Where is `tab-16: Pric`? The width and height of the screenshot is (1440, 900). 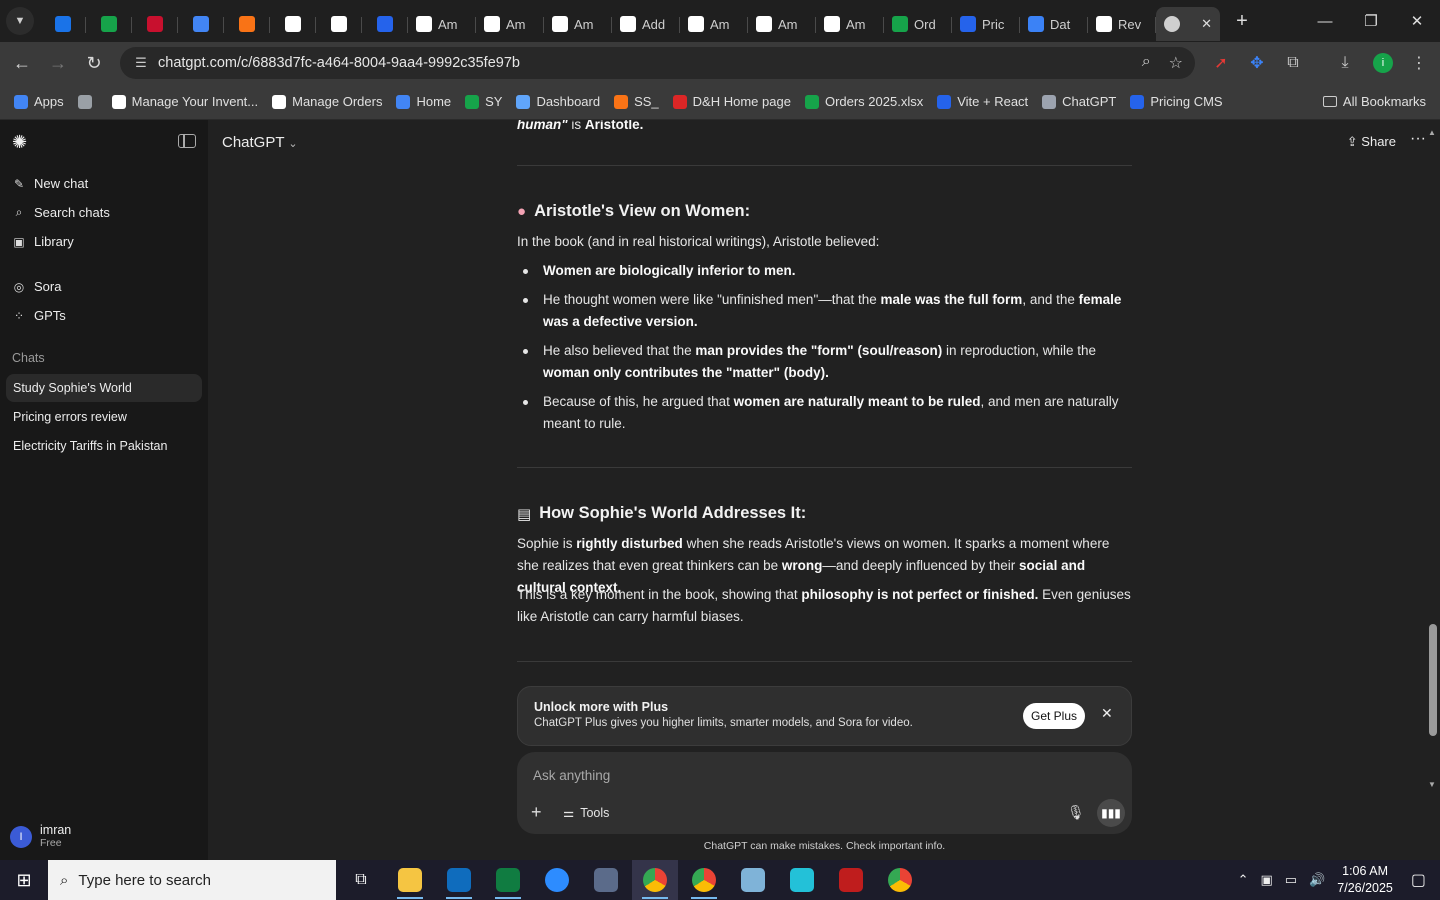 tab-16: Pric is located at coordinates (986, 24).